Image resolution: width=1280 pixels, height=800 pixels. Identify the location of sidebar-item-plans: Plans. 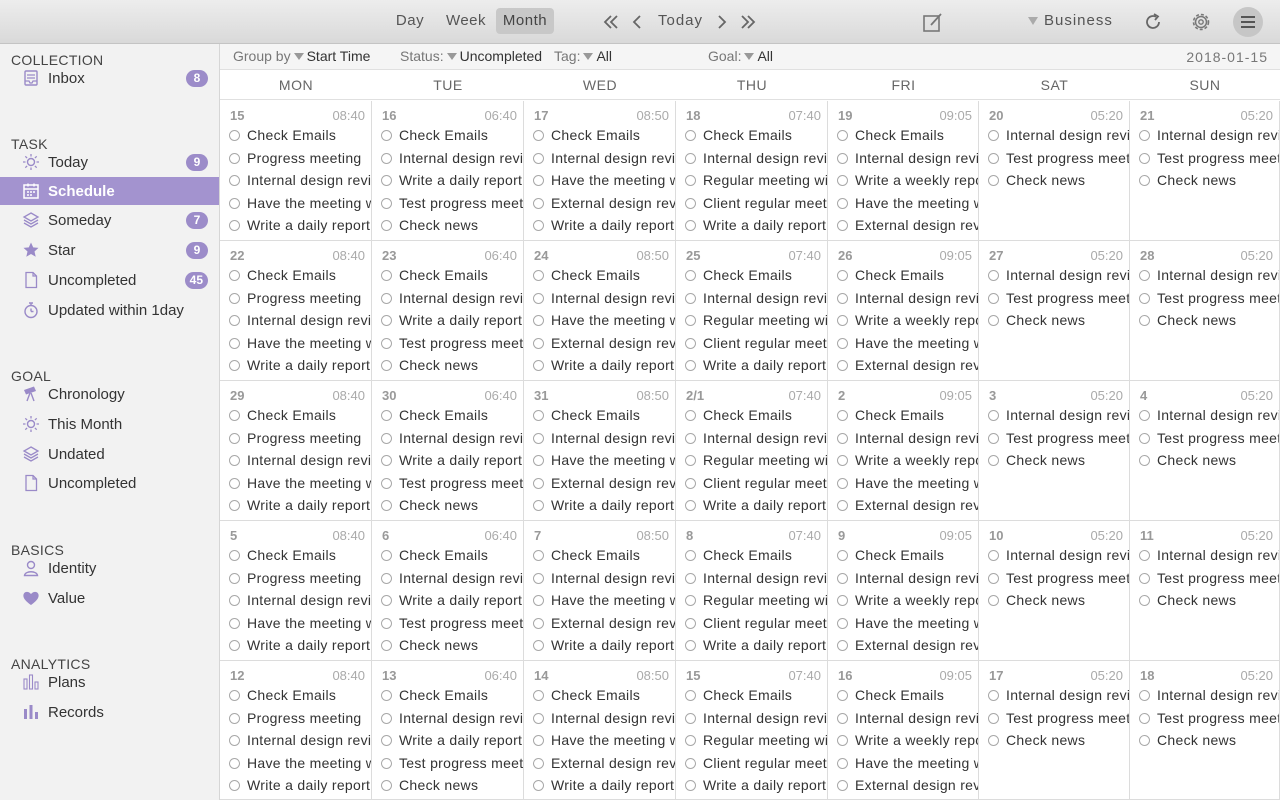
(109, 682).